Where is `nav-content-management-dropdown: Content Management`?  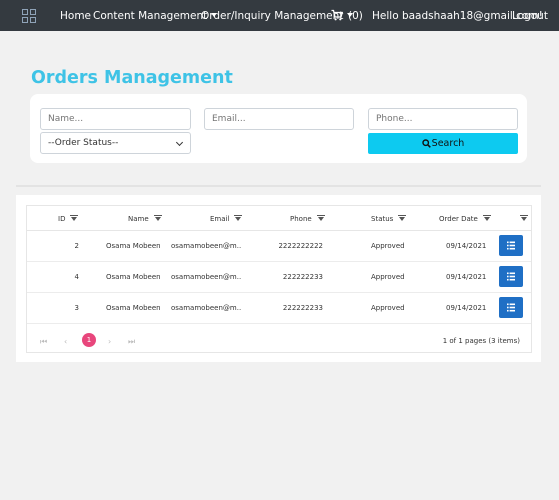
nav-content-management-dropdown: Content Management is located at coordinates (155, 16).